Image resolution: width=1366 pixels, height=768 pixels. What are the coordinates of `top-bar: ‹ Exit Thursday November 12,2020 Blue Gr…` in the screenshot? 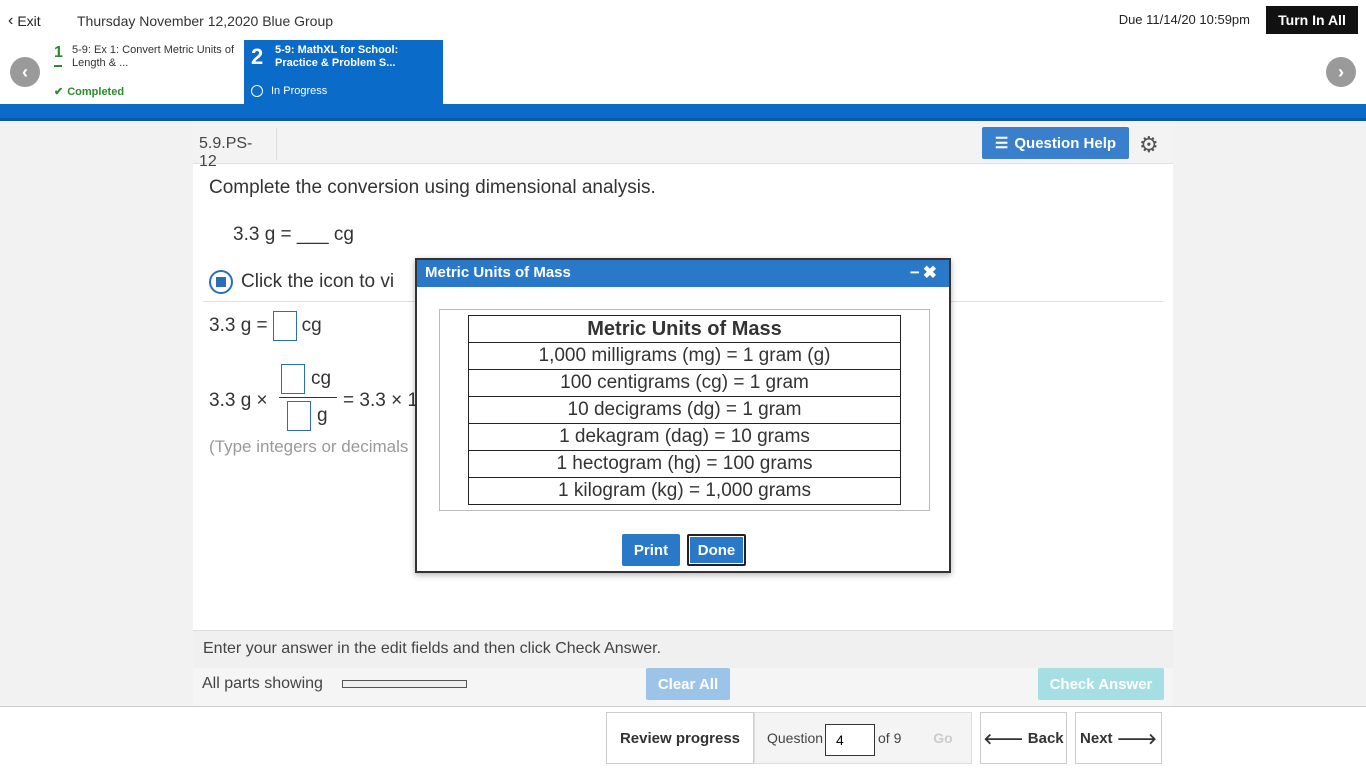 It's located at (683, 52).